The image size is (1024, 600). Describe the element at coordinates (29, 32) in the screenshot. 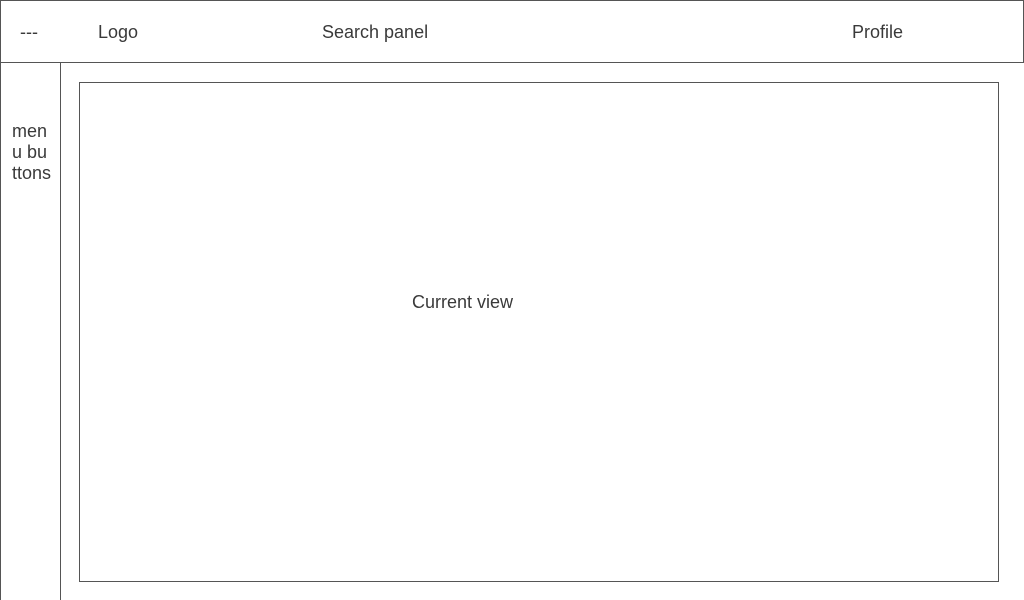

I see `menu-toggle-button: ---` at that location.